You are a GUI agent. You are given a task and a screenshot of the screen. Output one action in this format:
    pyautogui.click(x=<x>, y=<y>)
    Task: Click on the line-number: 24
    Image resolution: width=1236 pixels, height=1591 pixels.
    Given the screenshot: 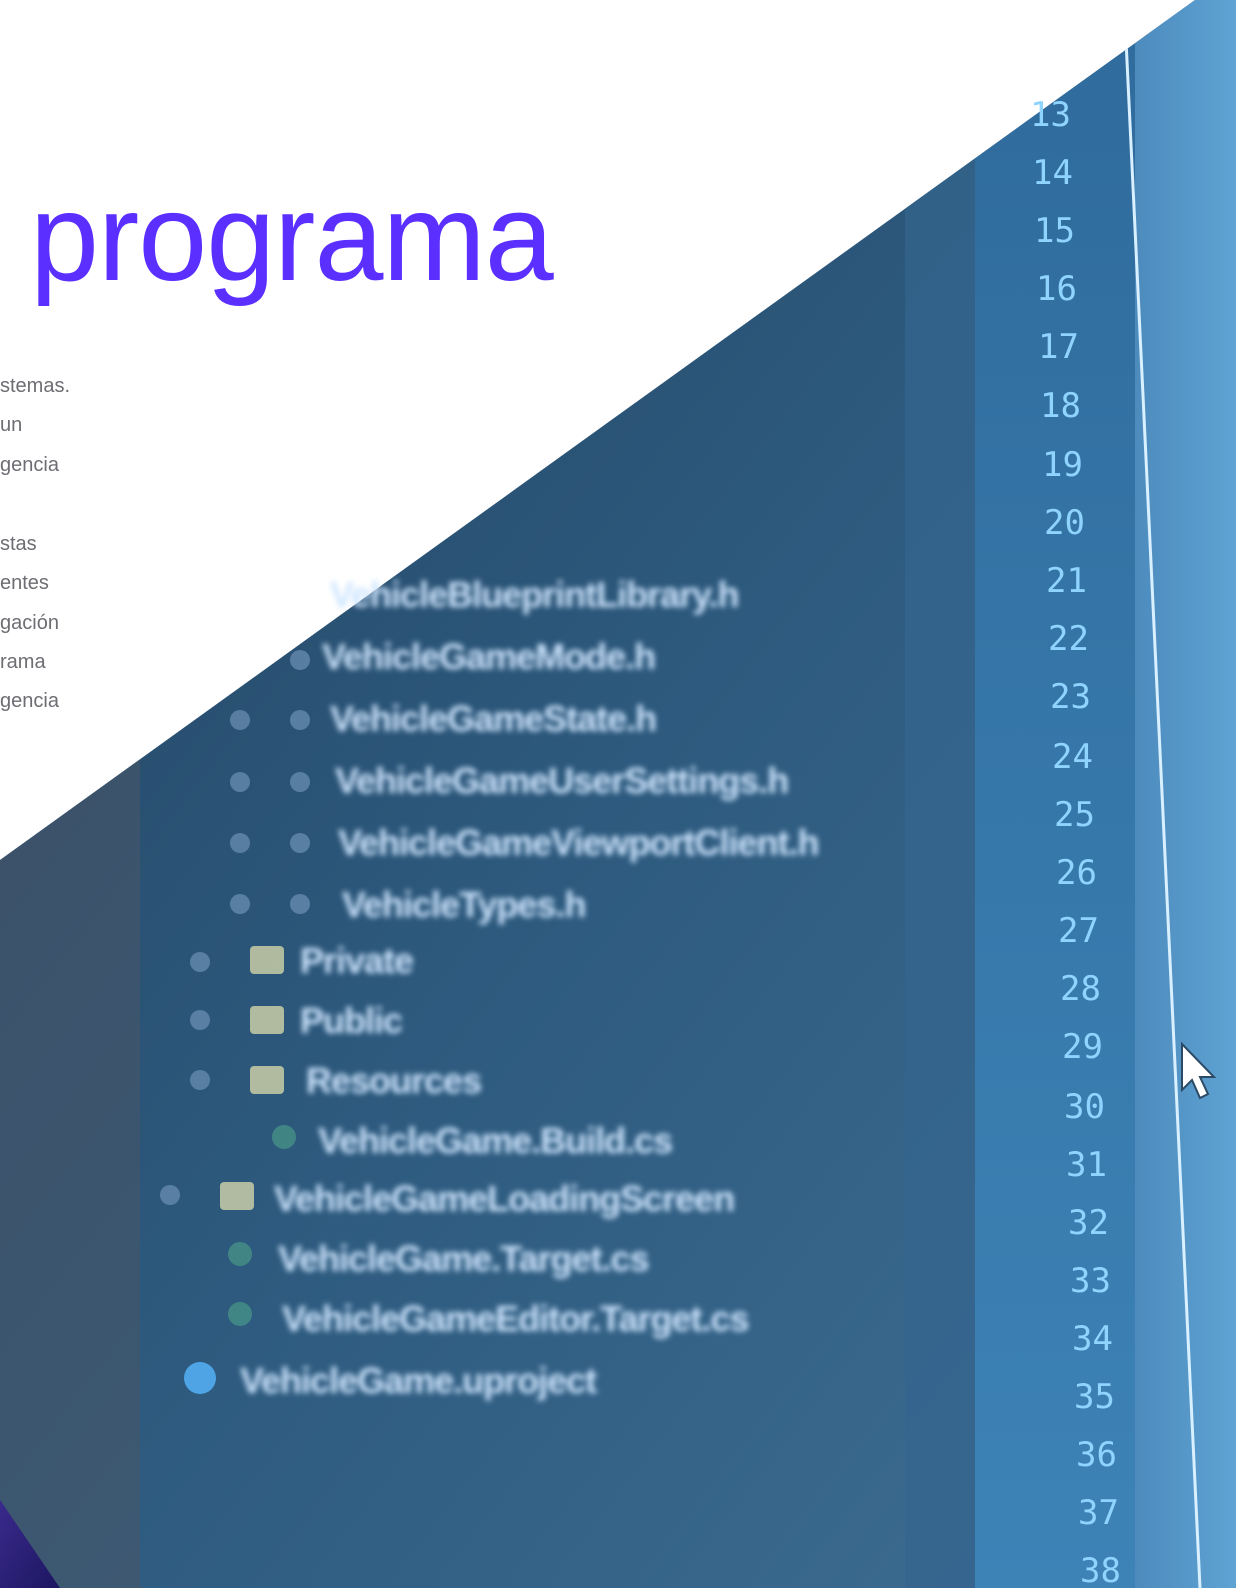 What is the action you would take?
    pyautogui.click(x=1072, y=757)
    